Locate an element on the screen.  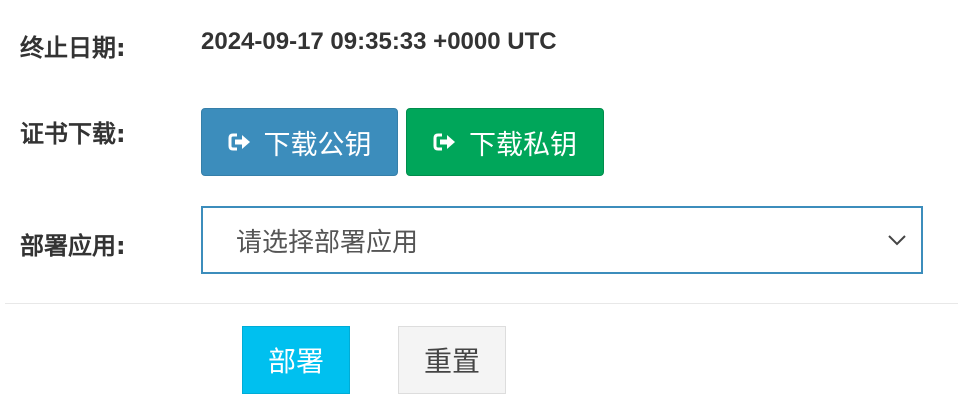
download-public-key-label: 下载公钥 is located at coordinates (317, 145).